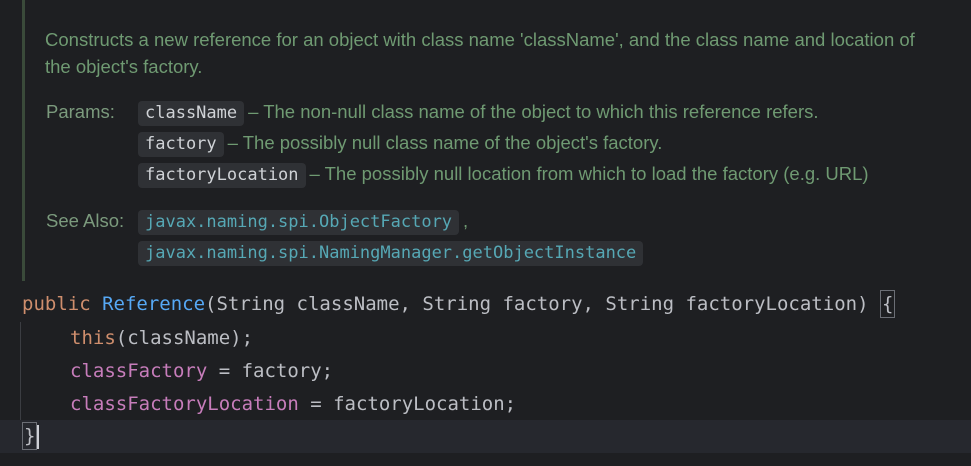 The width and height of the screenshot is (971, 466). I want to click on text-caret, so click(38, 436).